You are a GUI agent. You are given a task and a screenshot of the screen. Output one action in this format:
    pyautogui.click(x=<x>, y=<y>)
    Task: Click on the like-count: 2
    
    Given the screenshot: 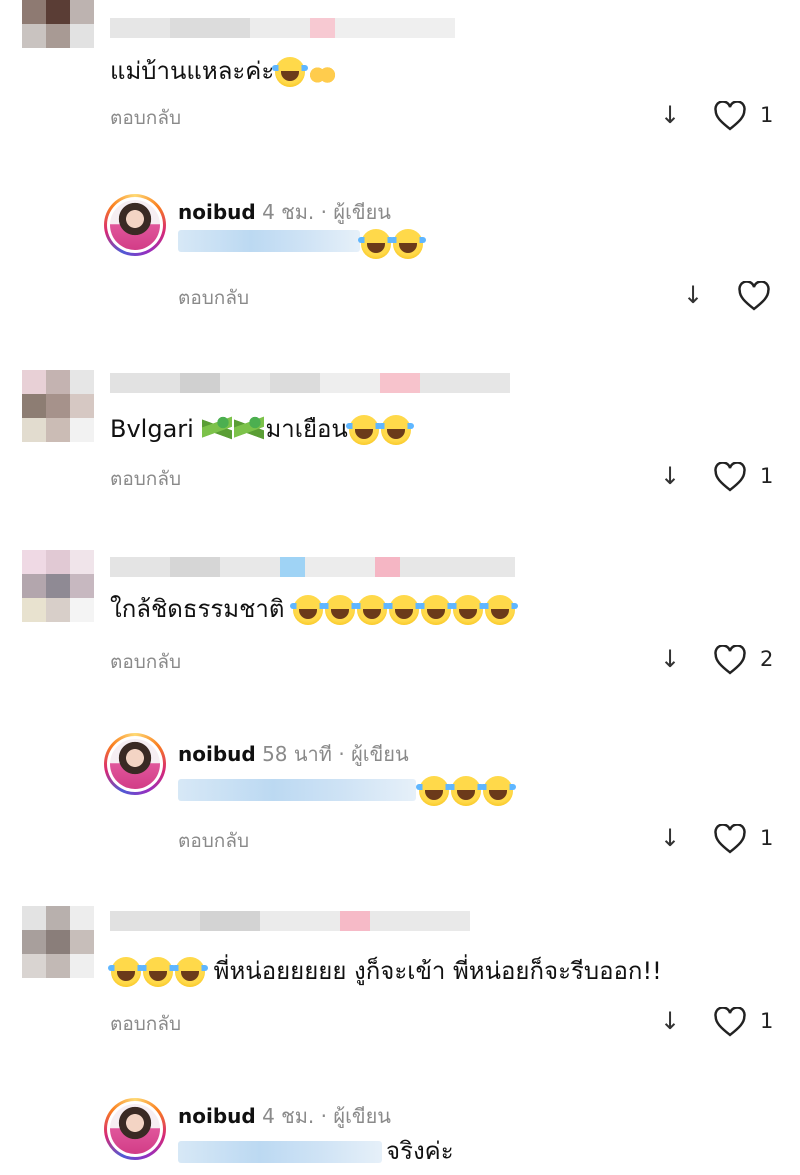 What is the action you would take?
    pyautogui.click(x=767, y=659)
    